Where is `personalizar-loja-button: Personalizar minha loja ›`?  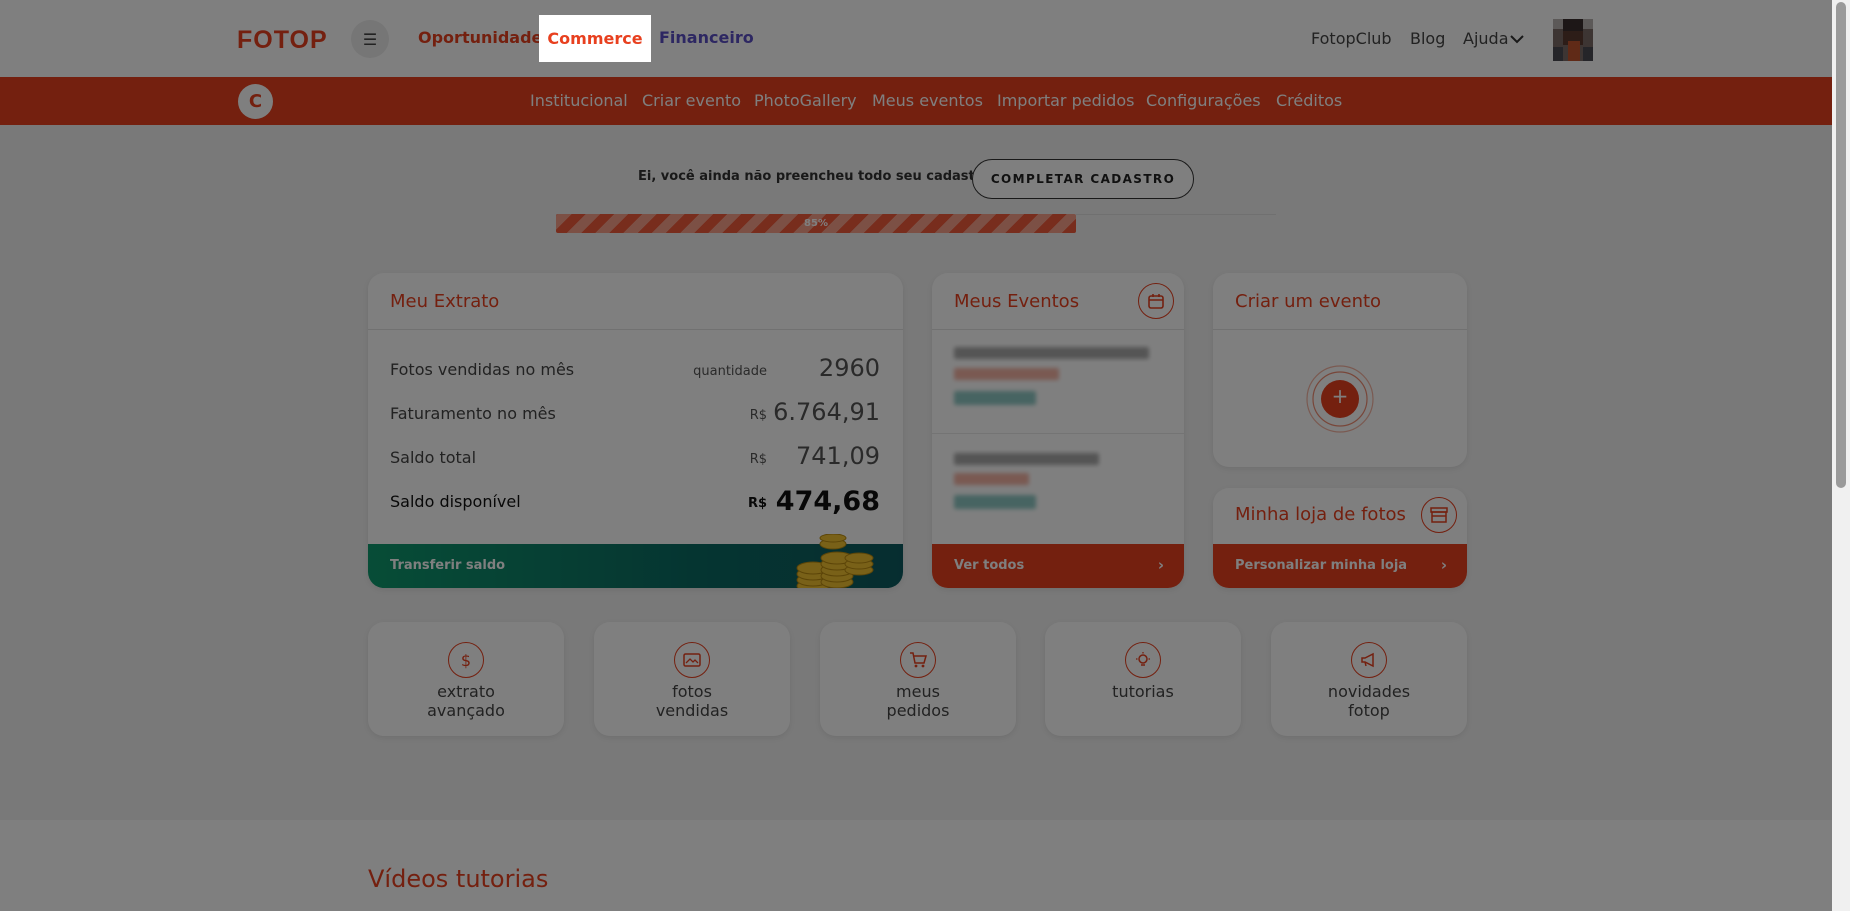 personalizar-loja-button: Personalizar minha loja › is located at coordinates (1340, 566).